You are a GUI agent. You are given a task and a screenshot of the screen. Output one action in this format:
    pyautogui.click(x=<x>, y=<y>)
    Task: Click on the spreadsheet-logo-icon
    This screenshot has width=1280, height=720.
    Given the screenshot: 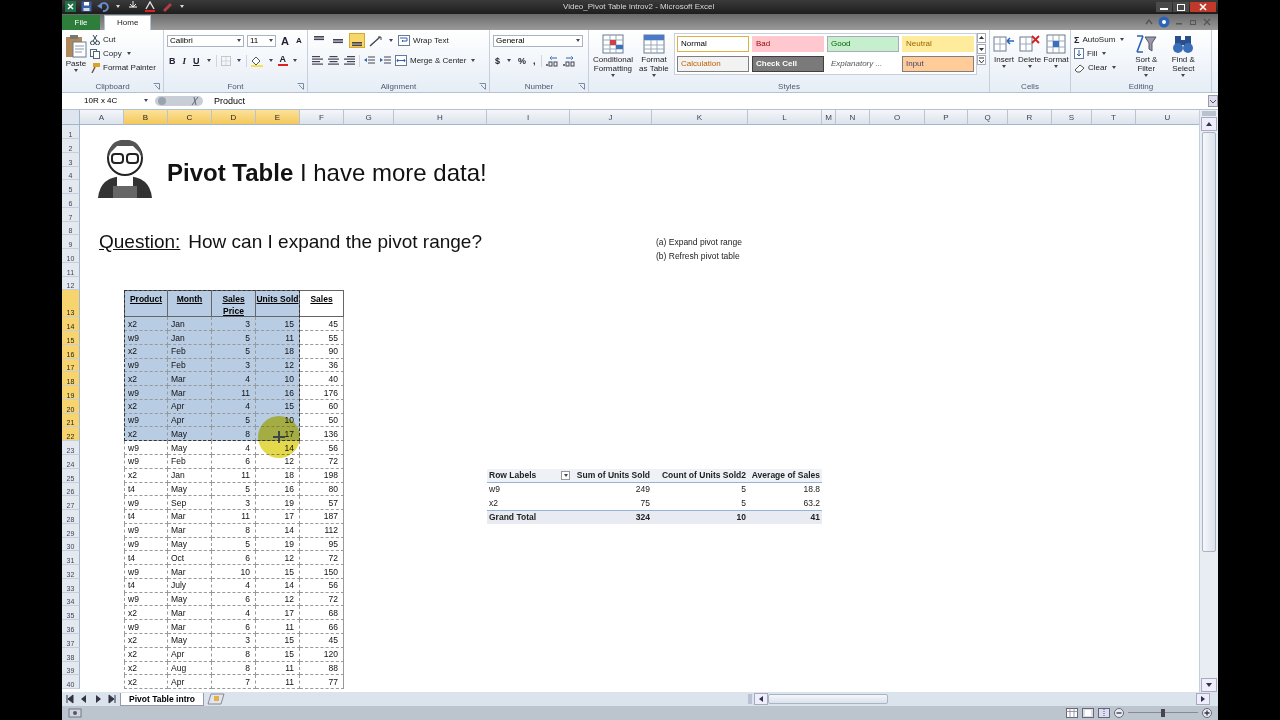 What is the action you would take?
    pyautogui.click(x=70, y=7)
    